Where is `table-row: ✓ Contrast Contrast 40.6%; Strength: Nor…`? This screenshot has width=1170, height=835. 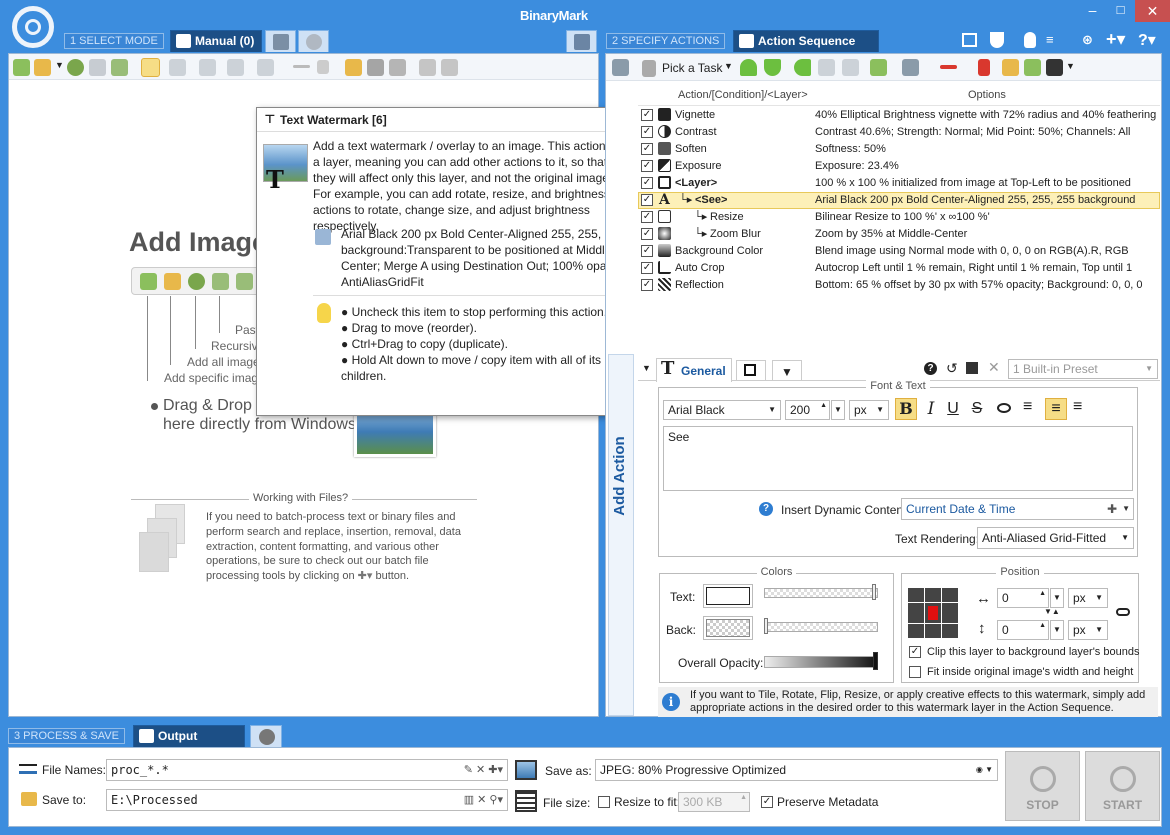
table-row: ✓ Contrast Contrast 40.6%; Strength: Nor… is located at coordinates (899, 132).